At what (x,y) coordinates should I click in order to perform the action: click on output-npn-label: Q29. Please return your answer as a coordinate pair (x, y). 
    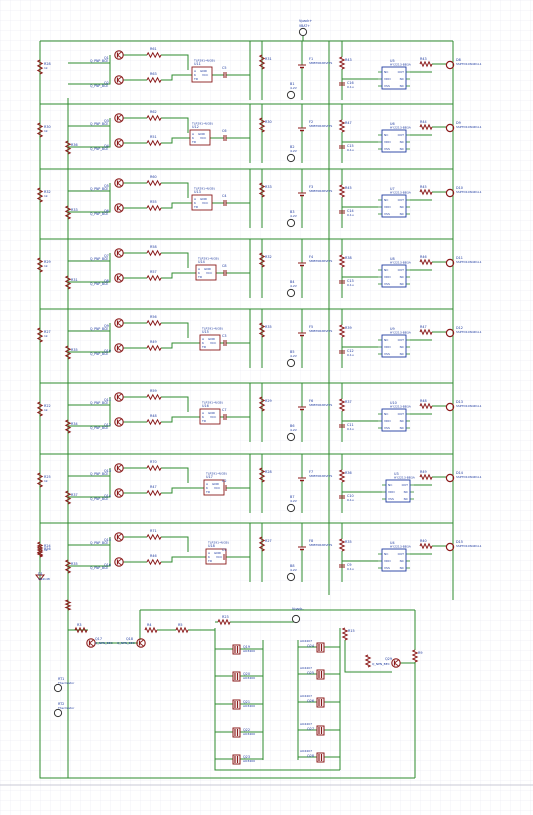
    Looking at the image, I should click on (388, 659).